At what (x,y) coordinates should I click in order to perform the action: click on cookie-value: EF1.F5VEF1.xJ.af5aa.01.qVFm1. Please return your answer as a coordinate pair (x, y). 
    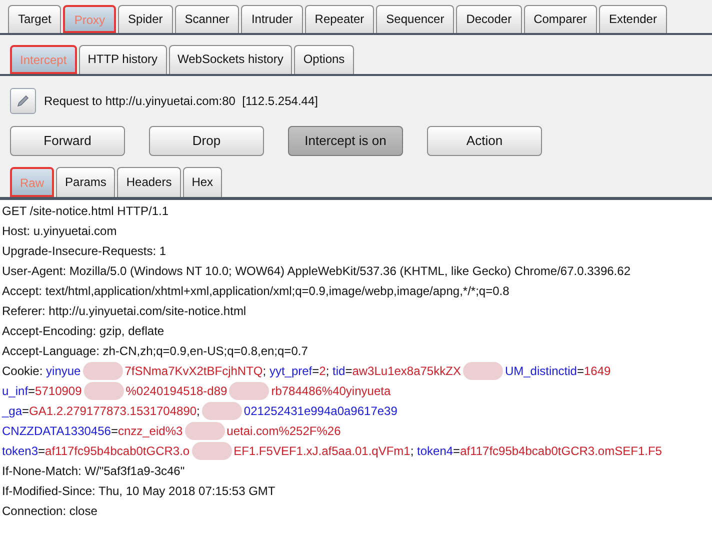
    Looking at the image, I should click on (322, 451).